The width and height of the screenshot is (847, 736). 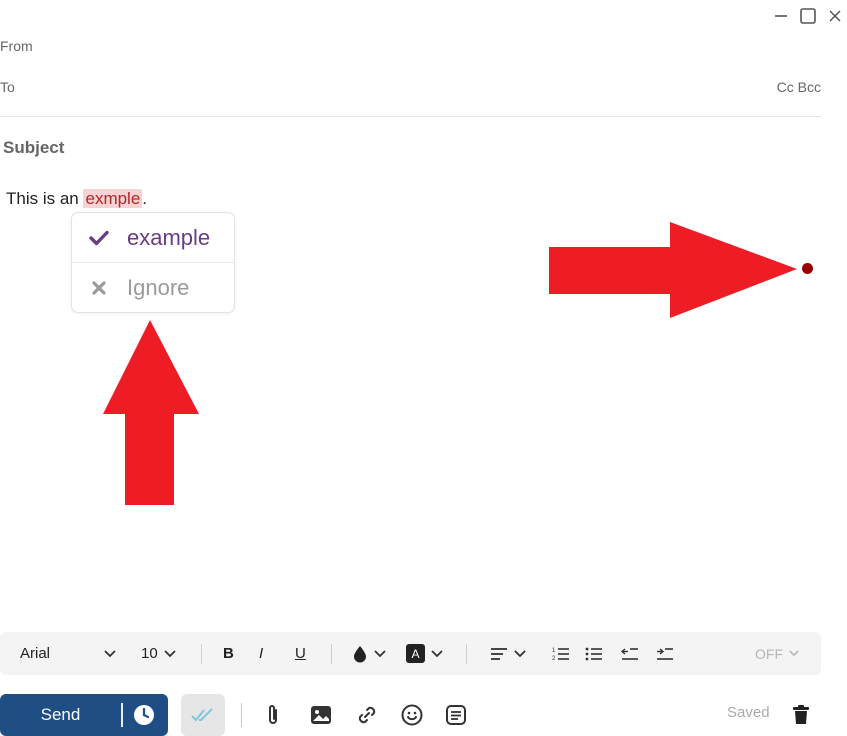 I want to click on align-left-icon, so click(x=499, y=653).